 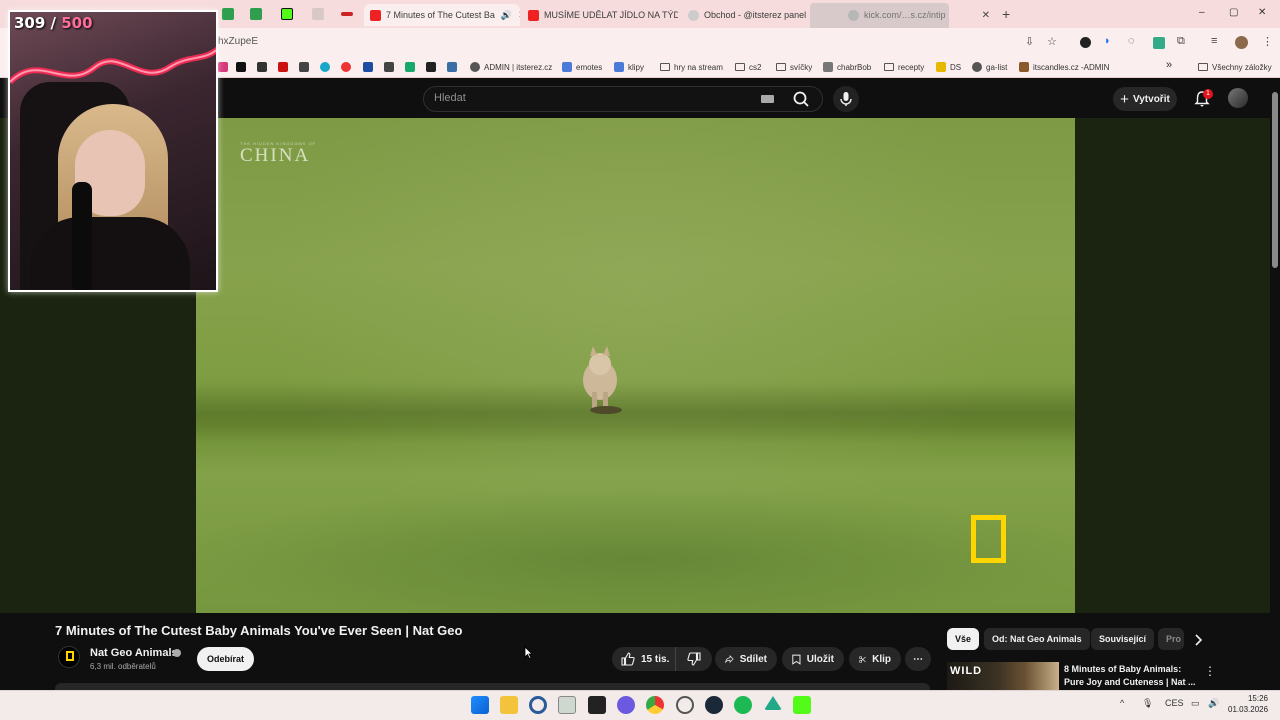 What do you see at coordinates (1131, 41) in the screenshot?
I see `extension-shield-icon: ◌` at bounding box center [1131, 41].